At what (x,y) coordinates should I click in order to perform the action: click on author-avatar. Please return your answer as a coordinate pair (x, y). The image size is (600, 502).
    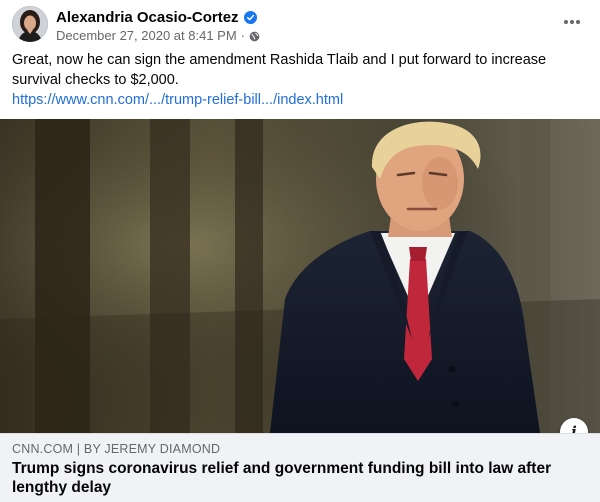
    Looking at the image, I should click on (30, 24).